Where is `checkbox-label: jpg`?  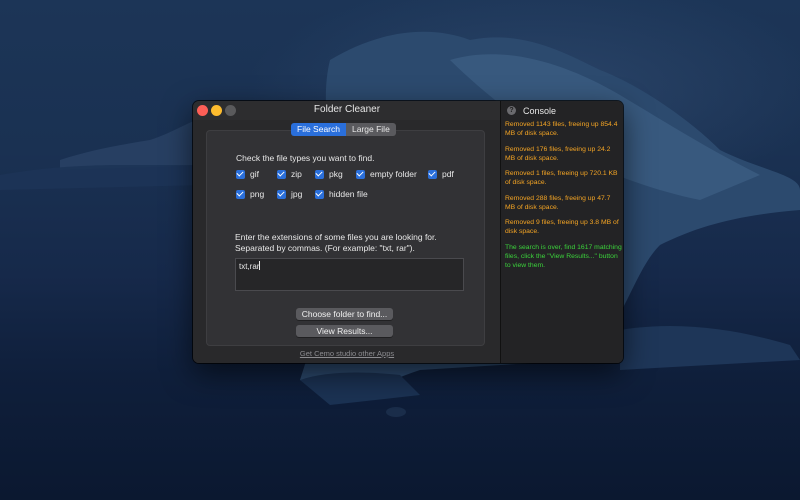 checkbox-label: jpg is located at coordinates (297, 194).